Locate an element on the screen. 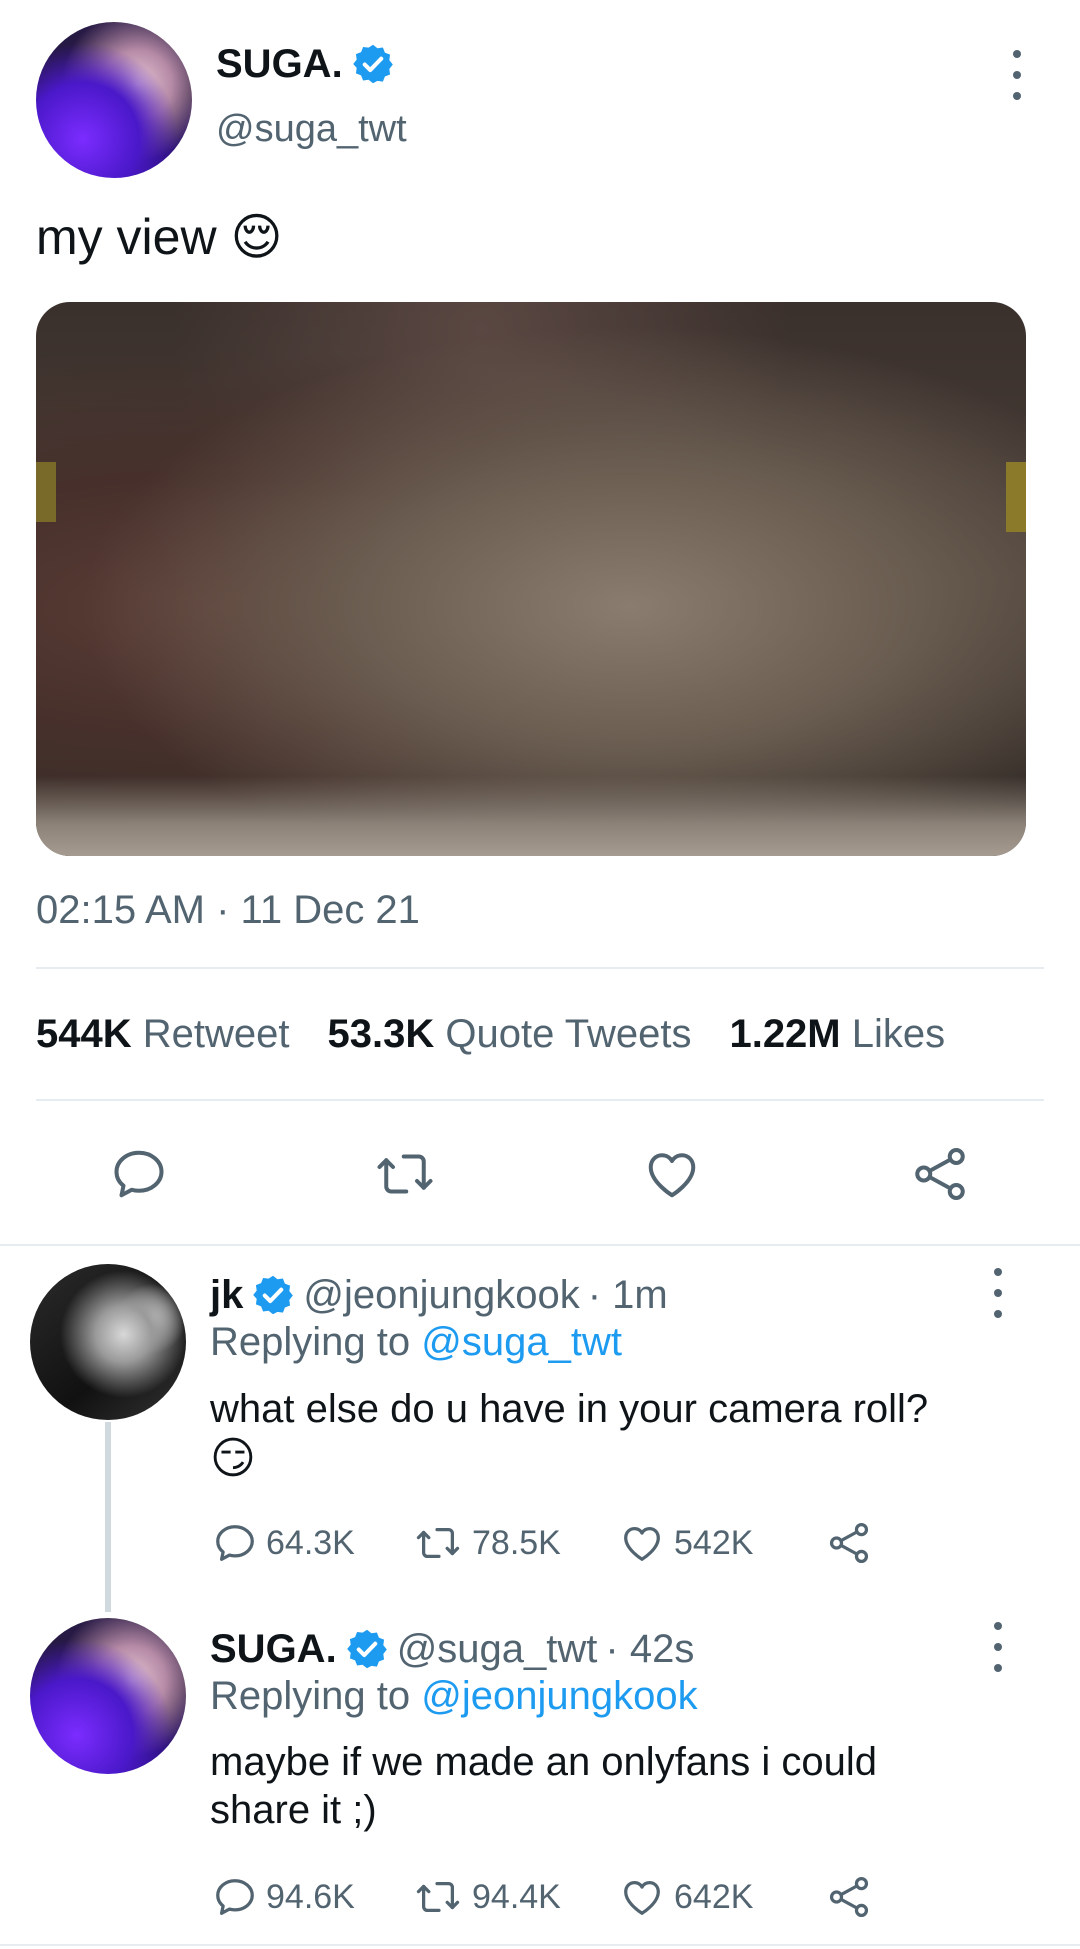 Image resolution: width=1080 pixels, height=1949 pixels. bottom-divider is located at coordinates (540, 1945).